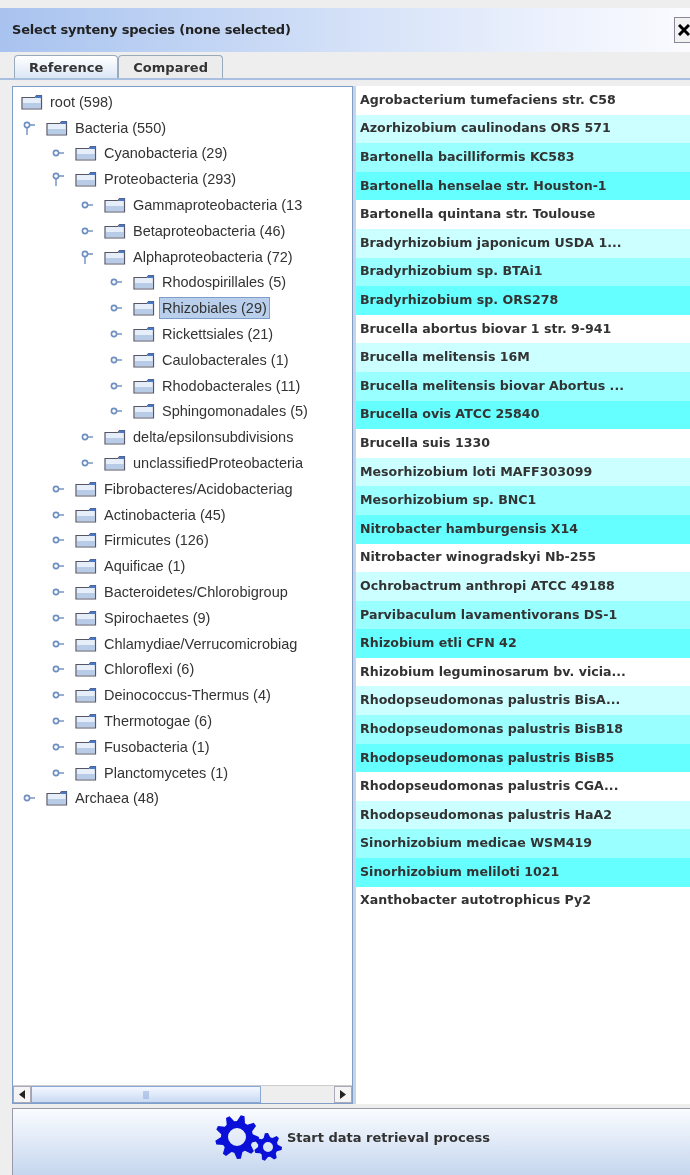 This screenshot has width=690, height=1175. What do you see at coordinates (523, 615) in the screenshot?
I see `species-row: Parvibaculum lavamentivorans DS-1` at bounding box center [523, 615].